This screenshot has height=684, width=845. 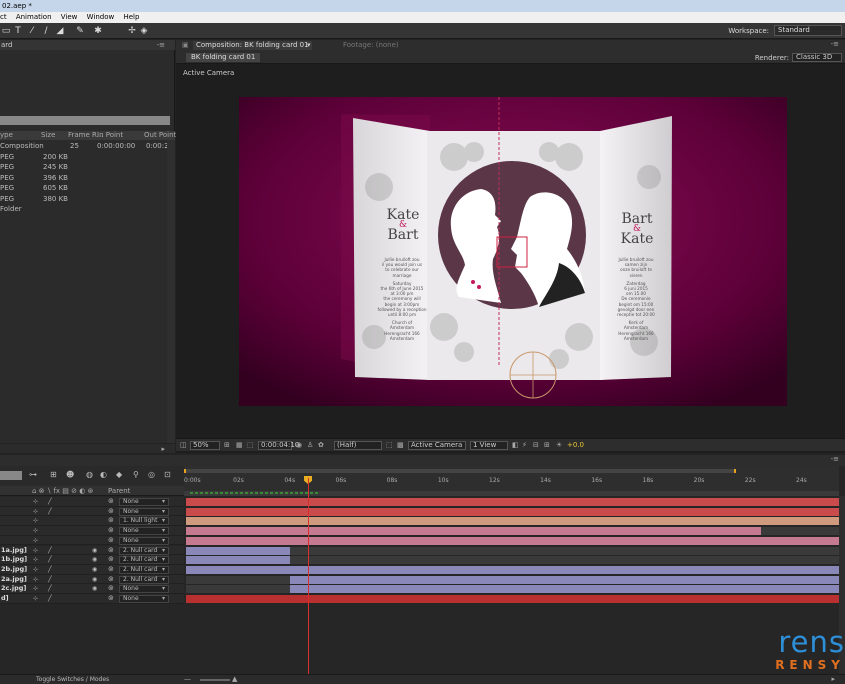 I want to click on view-dropdown: Active Camera, so click(x=437, y=445).